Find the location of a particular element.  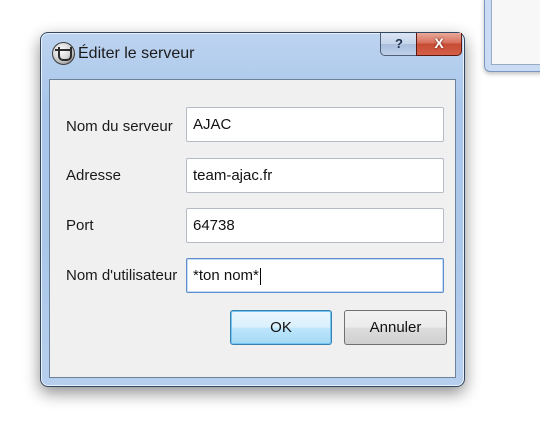

address-label: Adresse is located at coordinates (94, 175).